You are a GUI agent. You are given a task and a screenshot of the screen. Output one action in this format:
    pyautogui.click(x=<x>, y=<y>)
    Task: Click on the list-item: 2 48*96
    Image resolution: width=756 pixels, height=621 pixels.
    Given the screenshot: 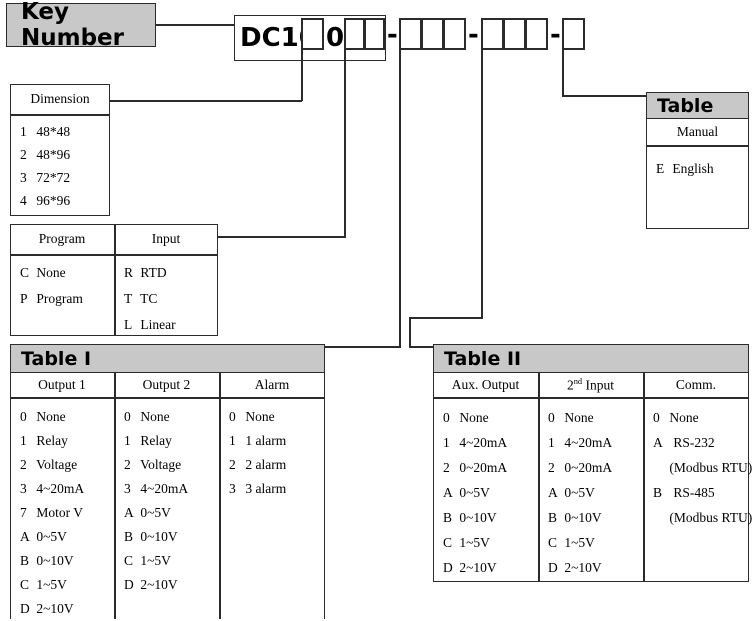 What is the action you would take?
    pyautogui.click(x=66, y=154)
    